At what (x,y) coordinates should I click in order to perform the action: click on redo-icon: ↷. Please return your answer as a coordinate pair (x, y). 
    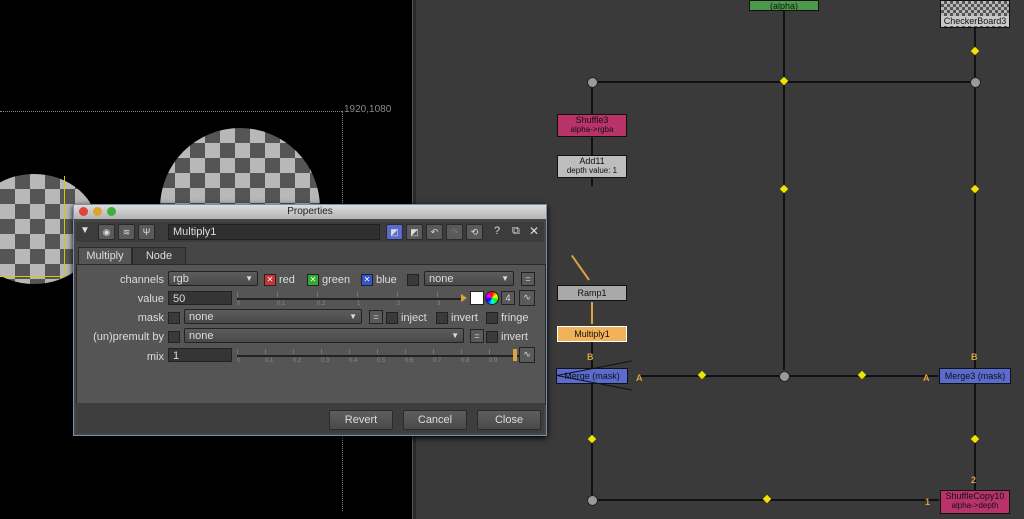
    Looking at the image, I should click on (454, 232).